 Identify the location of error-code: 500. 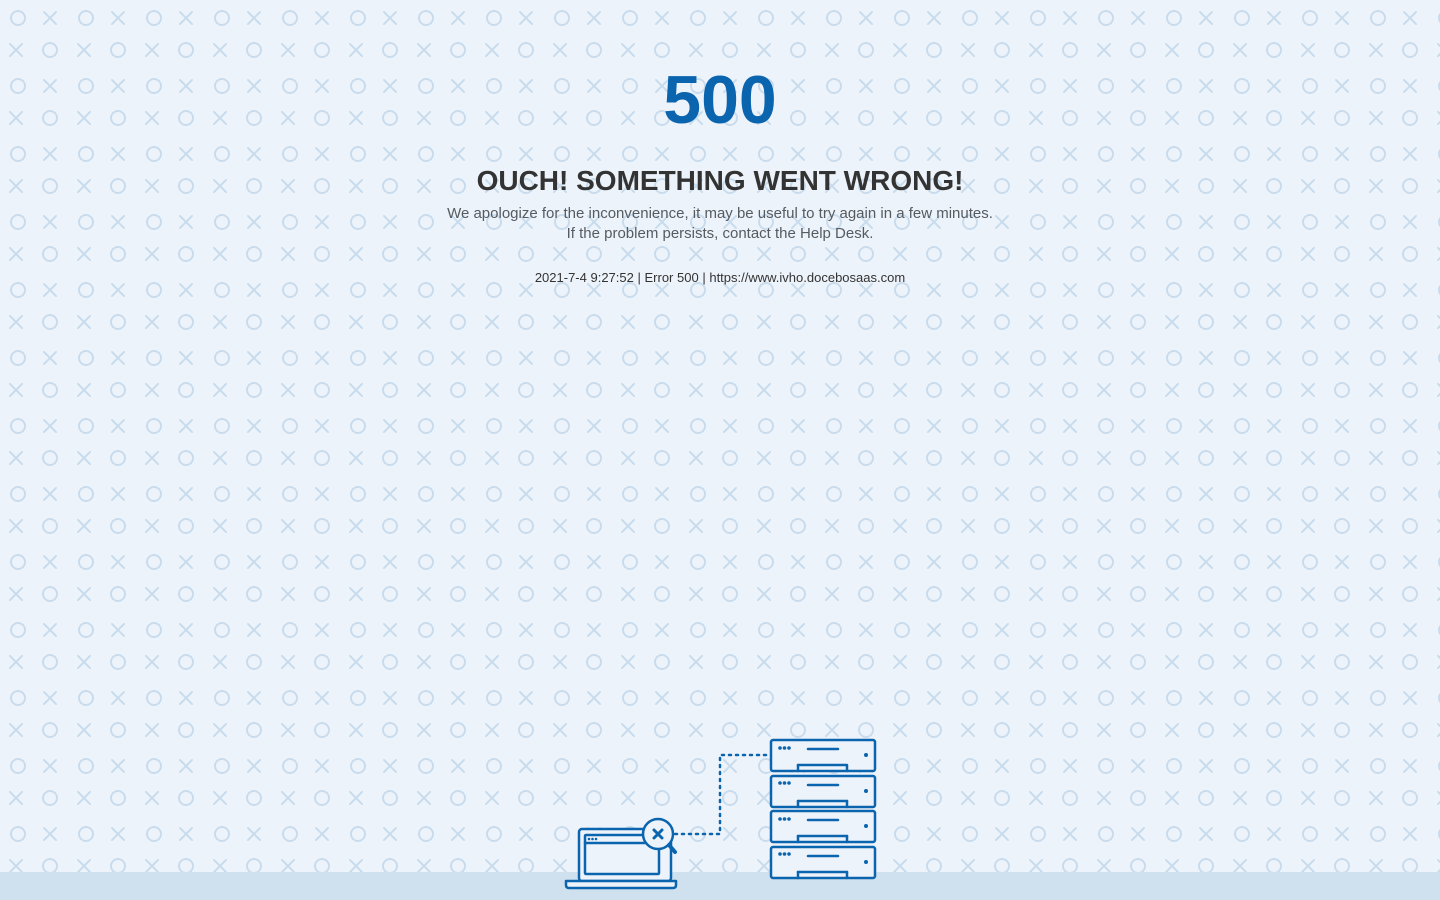
(720, 100).